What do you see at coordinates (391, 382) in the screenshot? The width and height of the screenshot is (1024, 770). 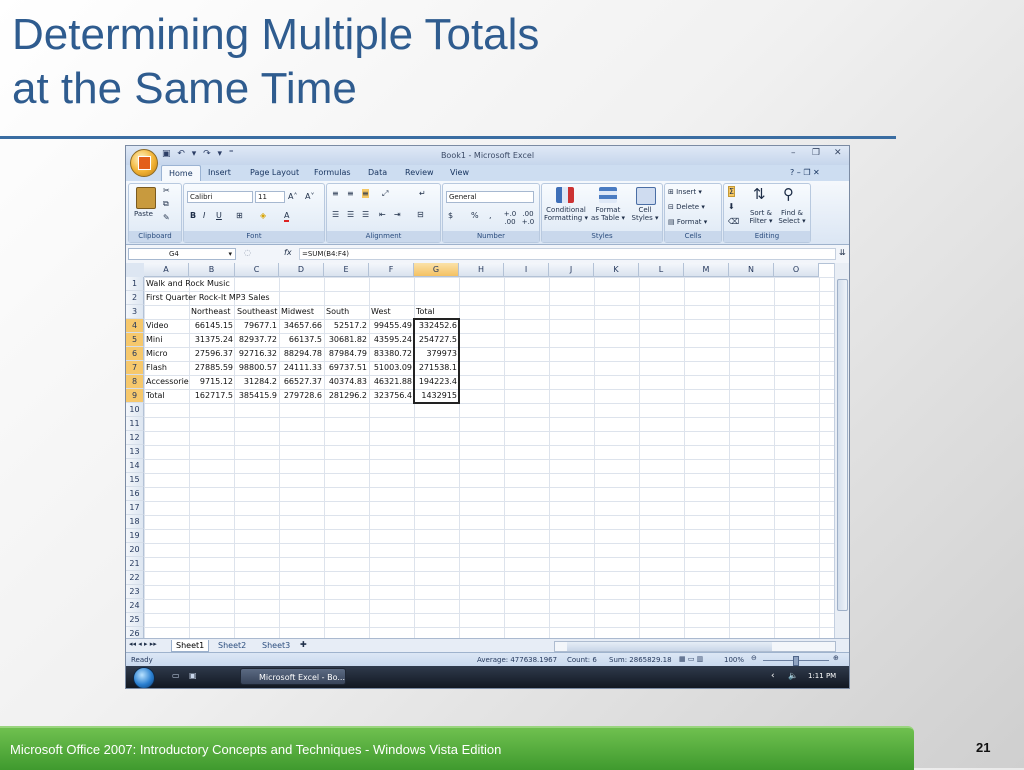 I see `value-cell: 46321.88` at bounding box center [391, 382].